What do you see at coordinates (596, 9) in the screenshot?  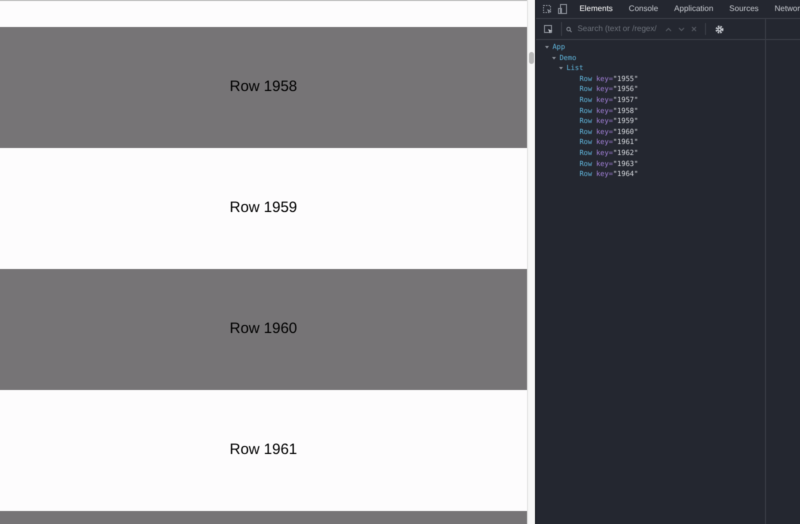 I see `devtools-tab: Elements` at bounding box center [596, 9].